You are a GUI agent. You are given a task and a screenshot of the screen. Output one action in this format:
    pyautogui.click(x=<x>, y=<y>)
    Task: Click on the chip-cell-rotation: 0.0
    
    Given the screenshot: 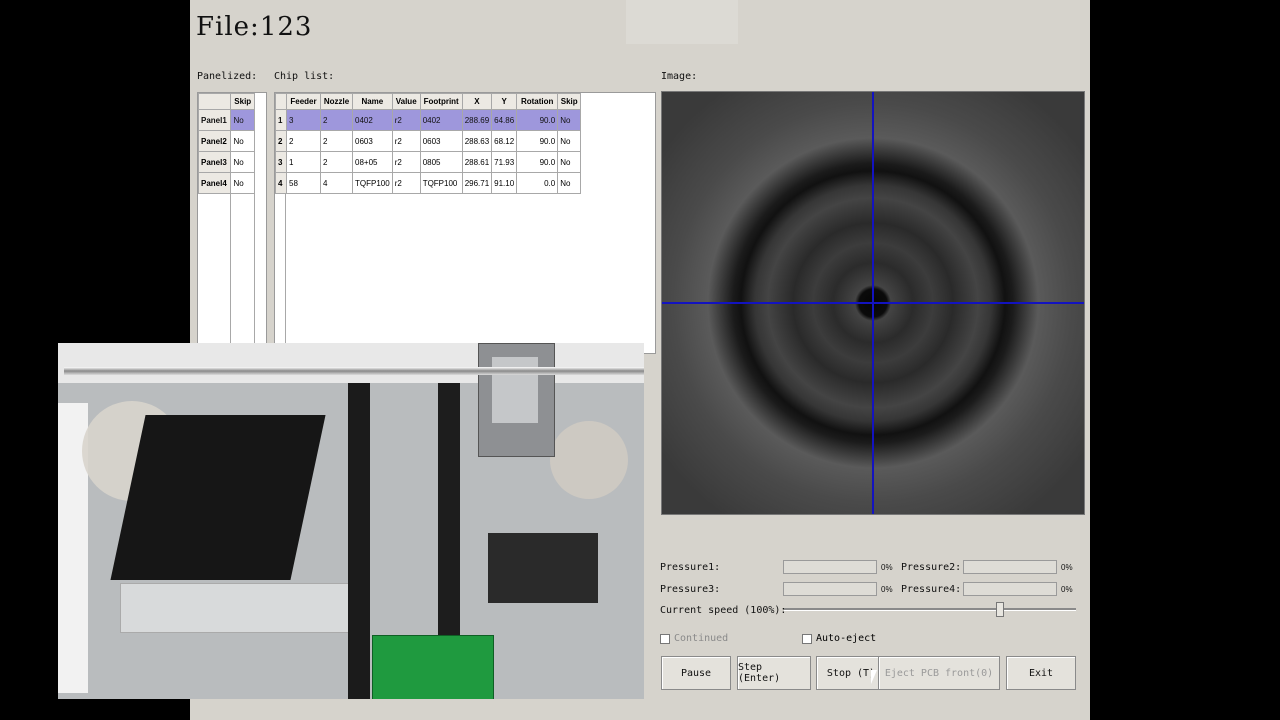 What is the action you would take?
    pyautogui.click(x=537, y=183)
    